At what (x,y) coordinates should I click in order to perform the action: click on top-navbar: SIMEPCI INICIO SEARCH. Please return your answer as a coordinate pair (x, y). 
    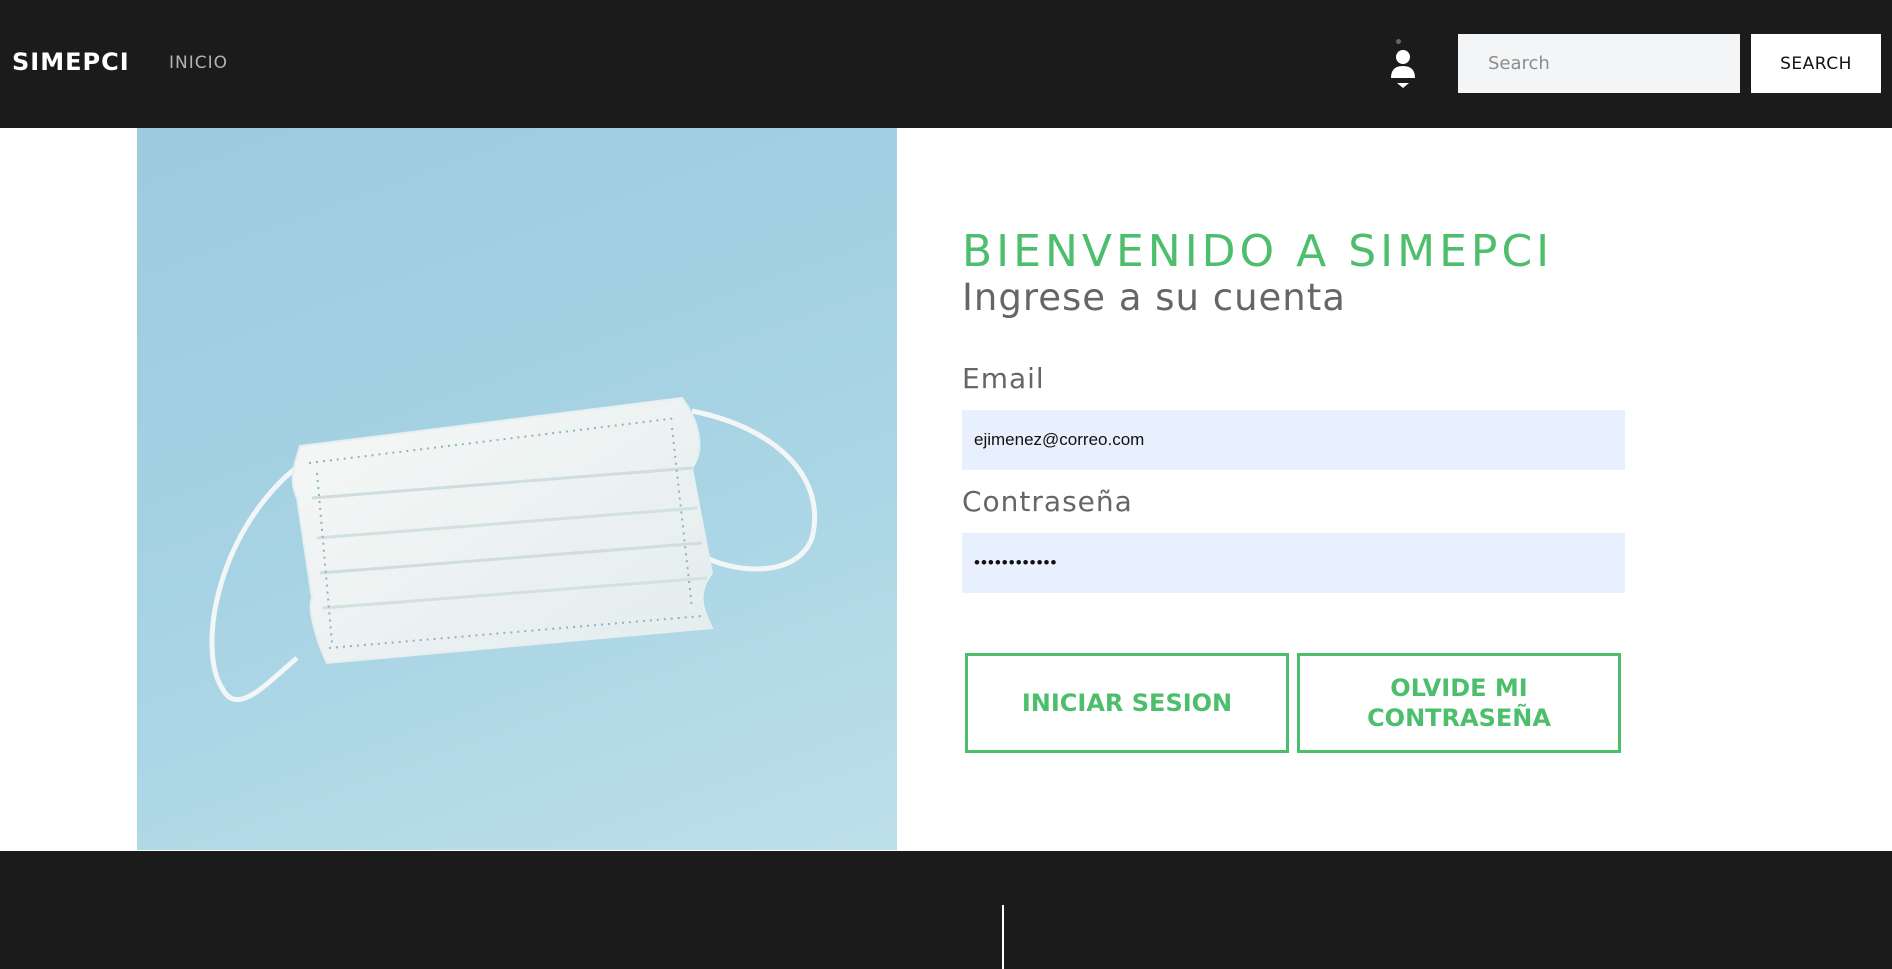
    Looking at the image, I should click on (946, 64).